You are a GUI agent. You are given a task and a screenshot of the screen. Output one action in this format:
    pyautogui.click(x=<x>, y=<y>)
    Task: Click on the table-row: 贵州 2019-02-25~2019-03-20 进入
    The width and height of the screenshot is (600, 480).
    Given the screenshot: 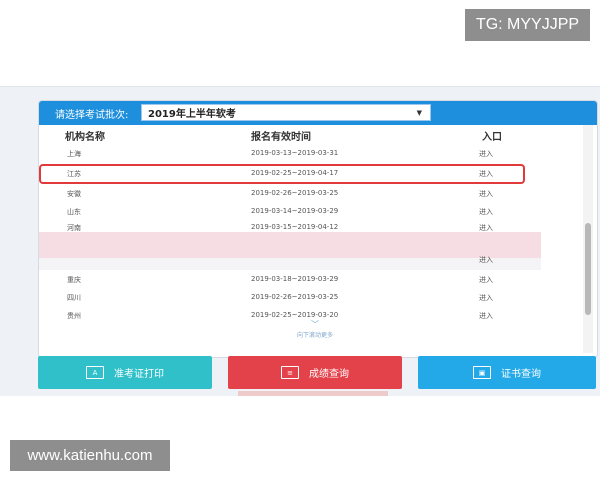 What is the action you would take?
    pyautogui.click(x=309, y=316)
    